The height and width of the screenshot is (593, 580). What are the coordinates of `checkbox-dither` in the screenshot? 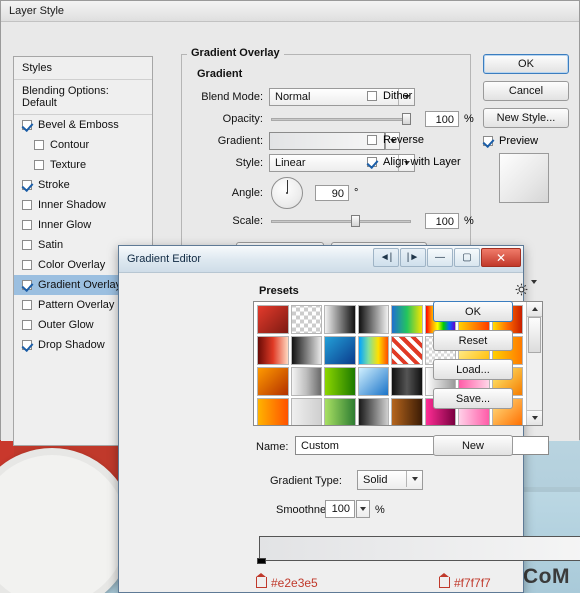 It's located at (372, 96).